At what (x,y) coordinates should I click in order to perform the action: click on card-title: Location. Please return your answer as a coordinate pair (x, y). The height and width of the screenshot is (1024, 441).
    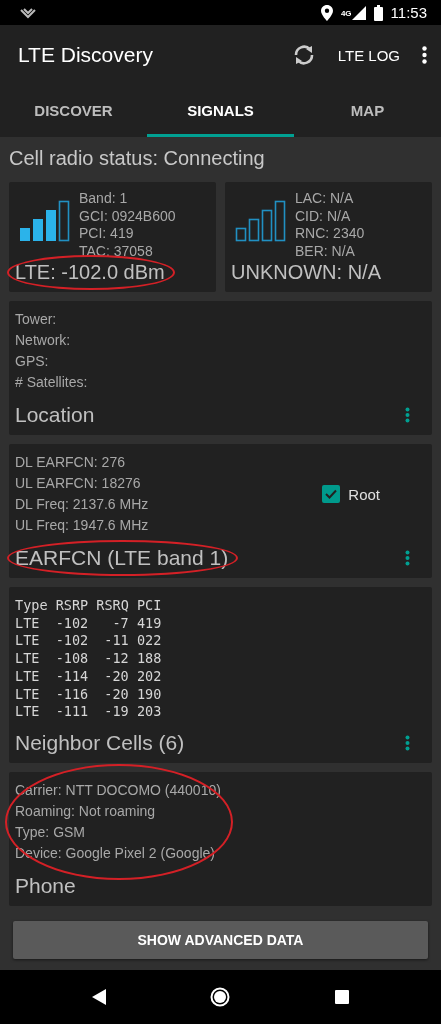
    Looking at the image, I should click on (55, 415).